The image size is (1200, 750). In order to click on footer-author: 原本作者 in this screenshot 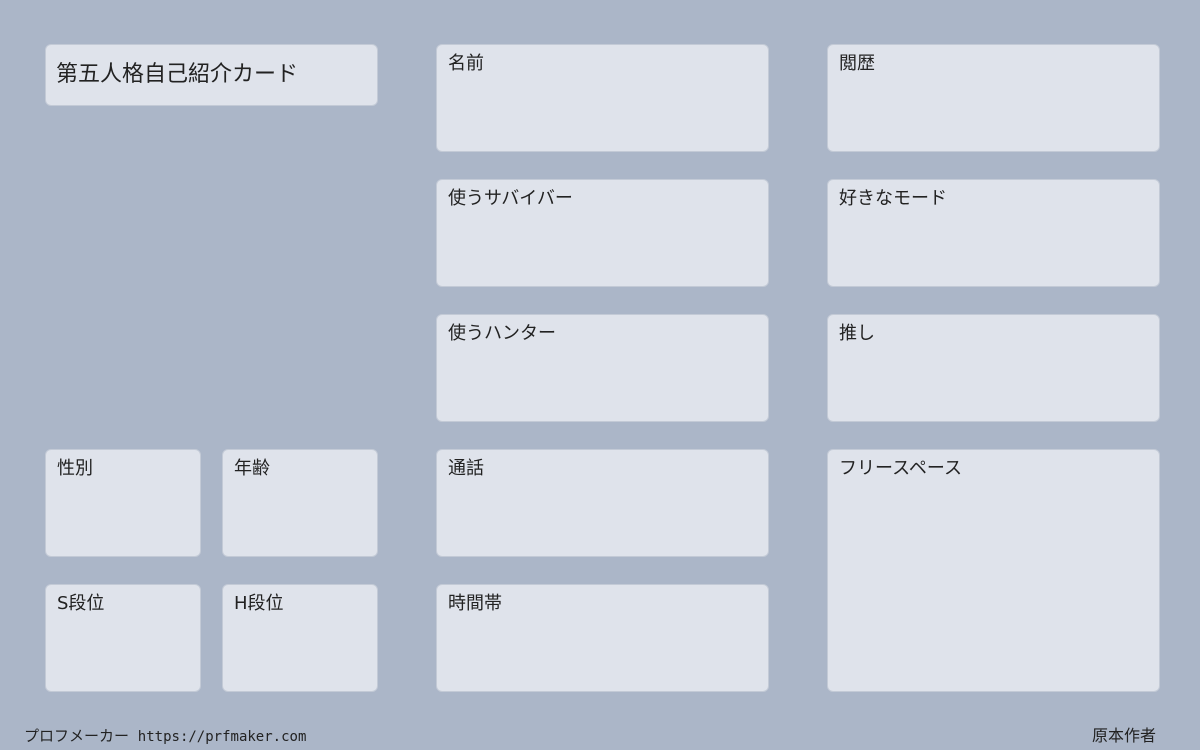, I will do `click(1123, 735)`.